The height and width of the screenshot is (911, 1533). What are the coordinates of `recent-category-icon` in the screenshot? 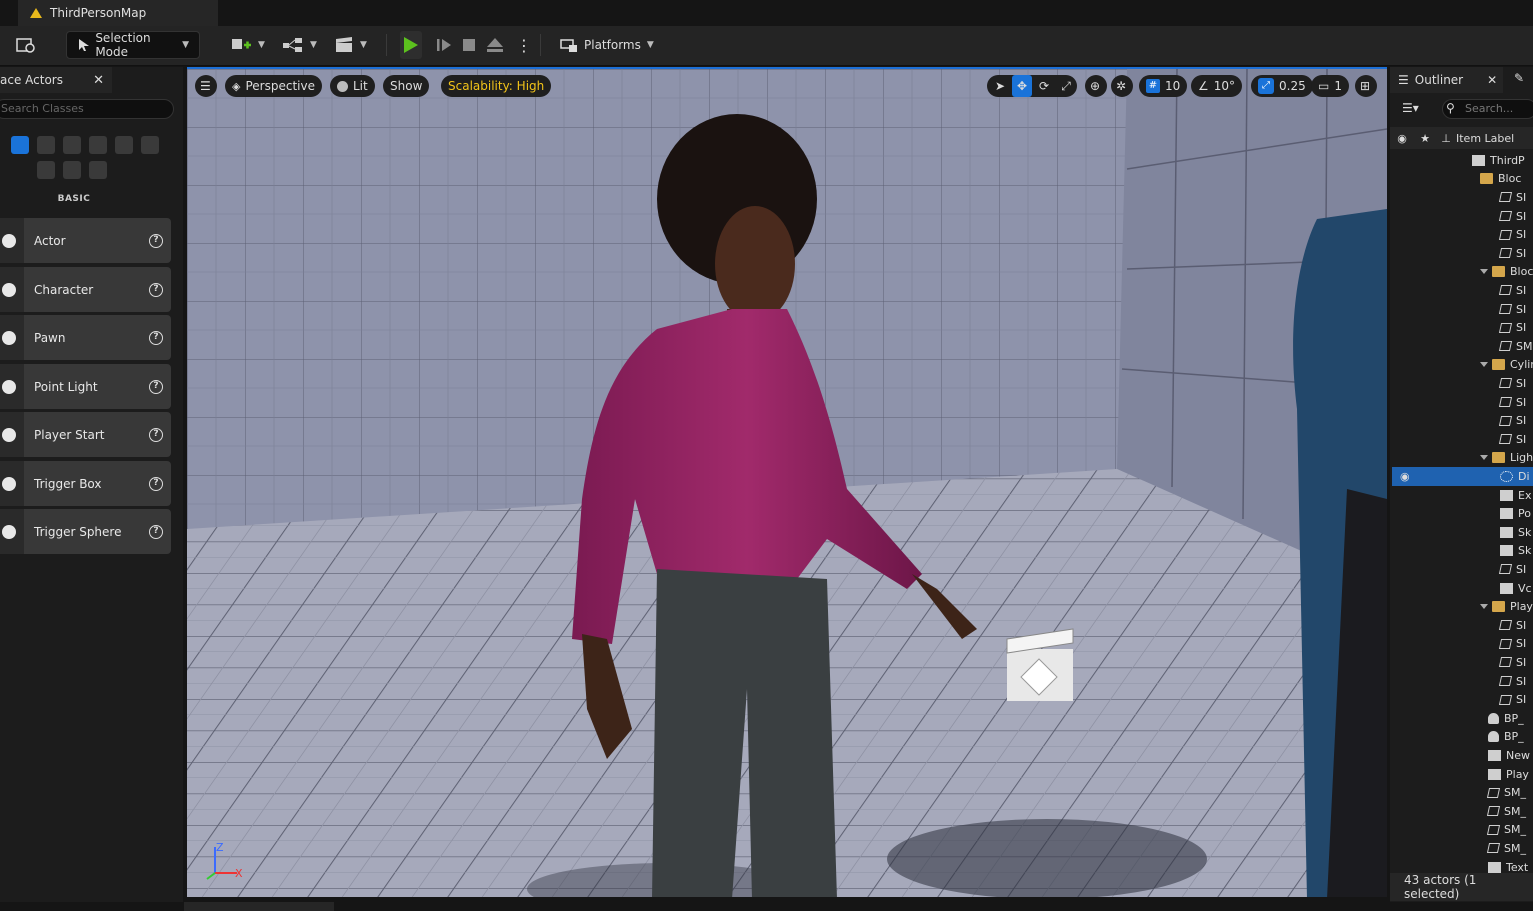 It's located at (98, 170).